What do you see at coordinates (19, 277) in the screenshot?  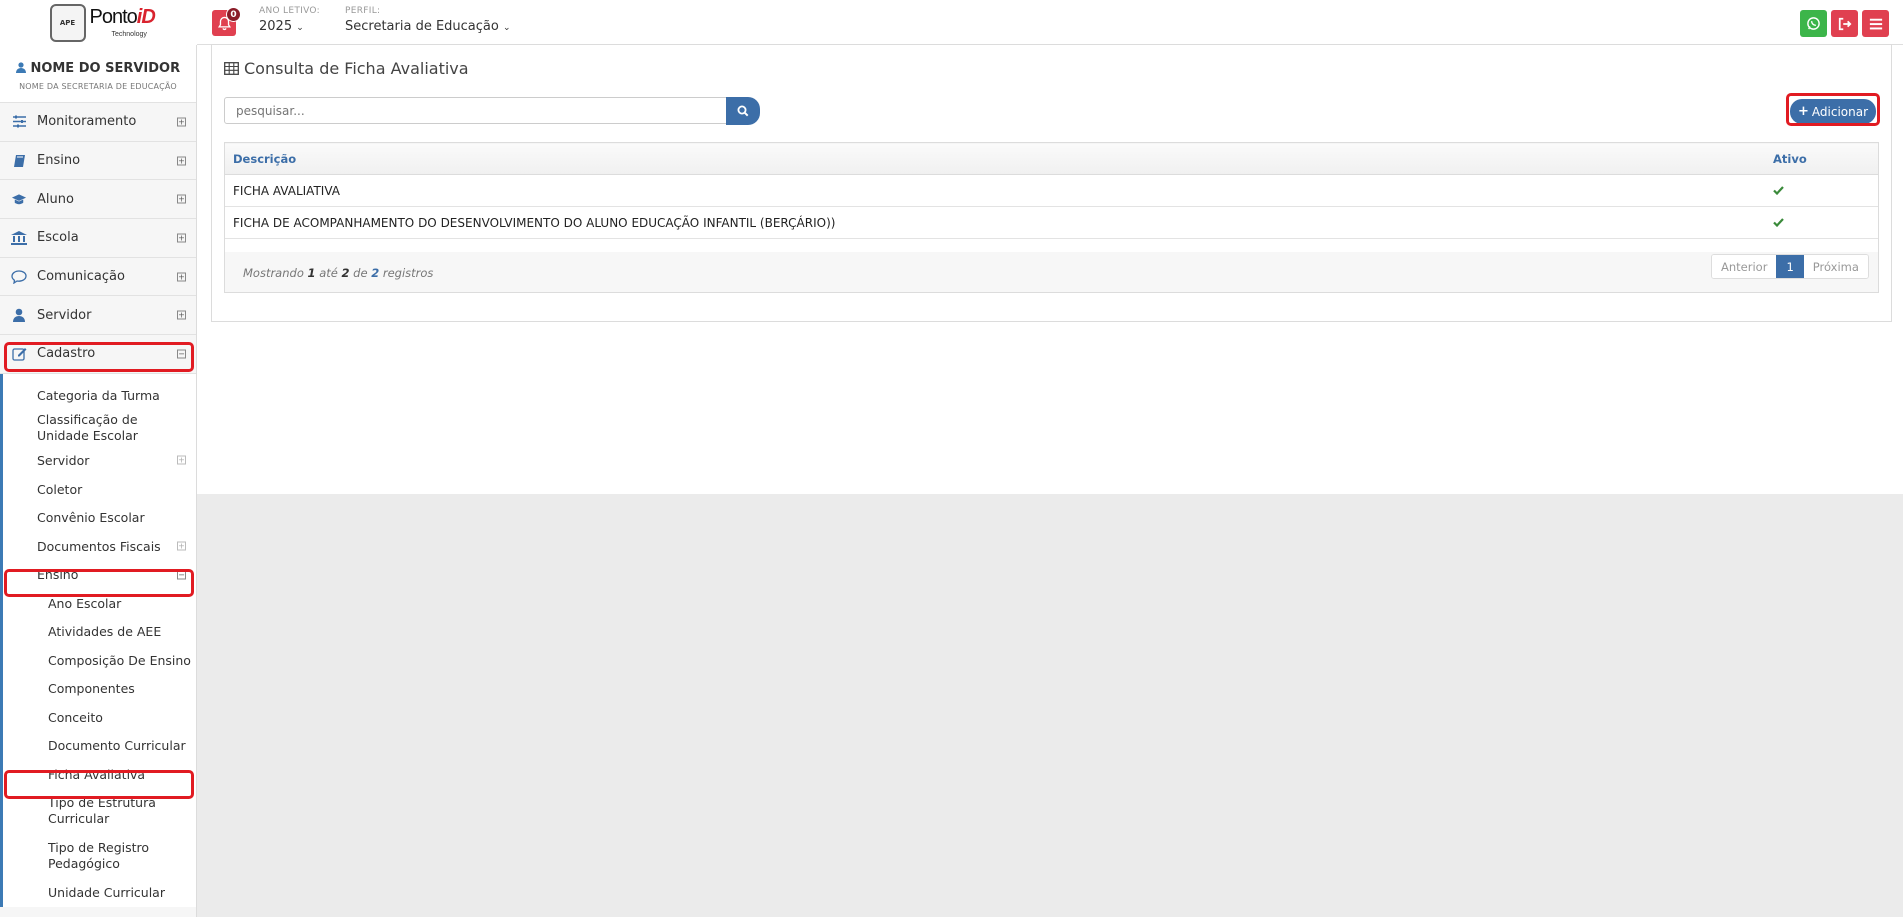 I see `comment-icon` at bounding box center [19, 277].